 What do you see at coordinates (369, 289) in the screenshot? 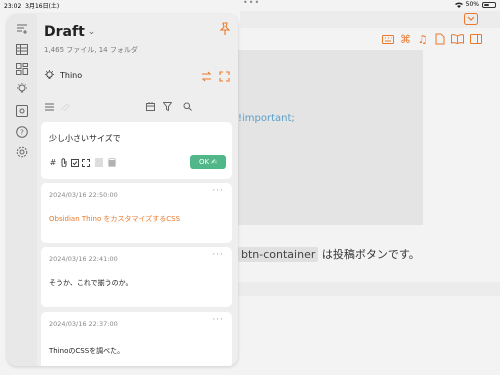
I see `background-band` at bounding box center [369, 289].